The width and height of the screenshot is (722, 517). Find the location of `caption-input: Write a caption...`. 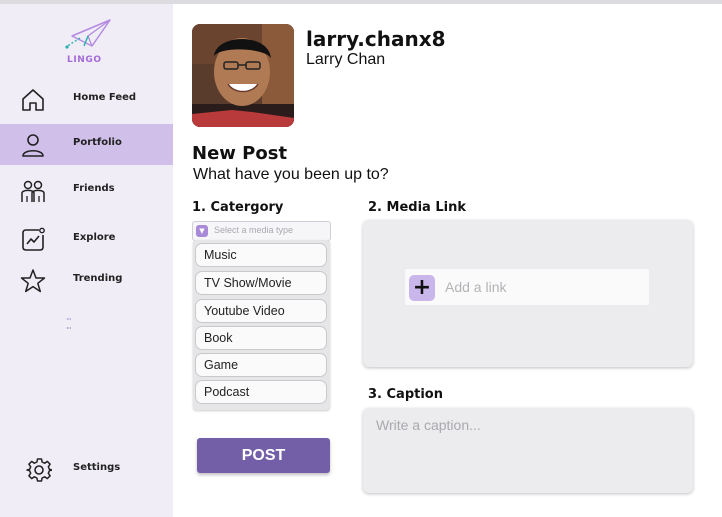

caption-input: Write a caption... is located at coordinates (528, 450).